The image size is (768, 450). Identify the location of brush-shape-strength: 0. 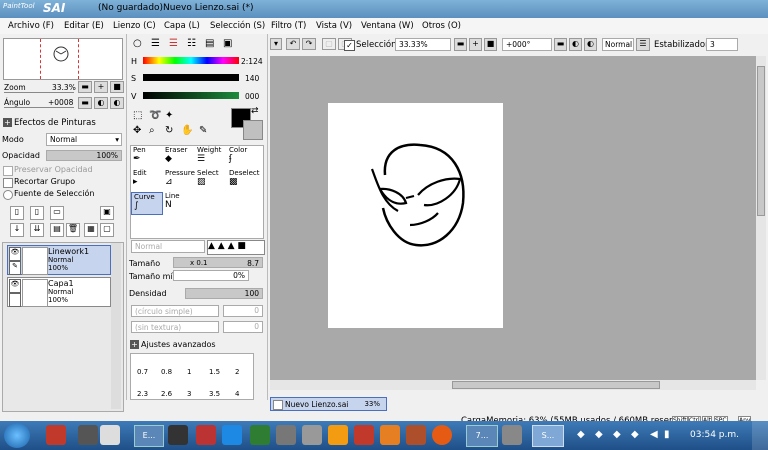
(243, 311).